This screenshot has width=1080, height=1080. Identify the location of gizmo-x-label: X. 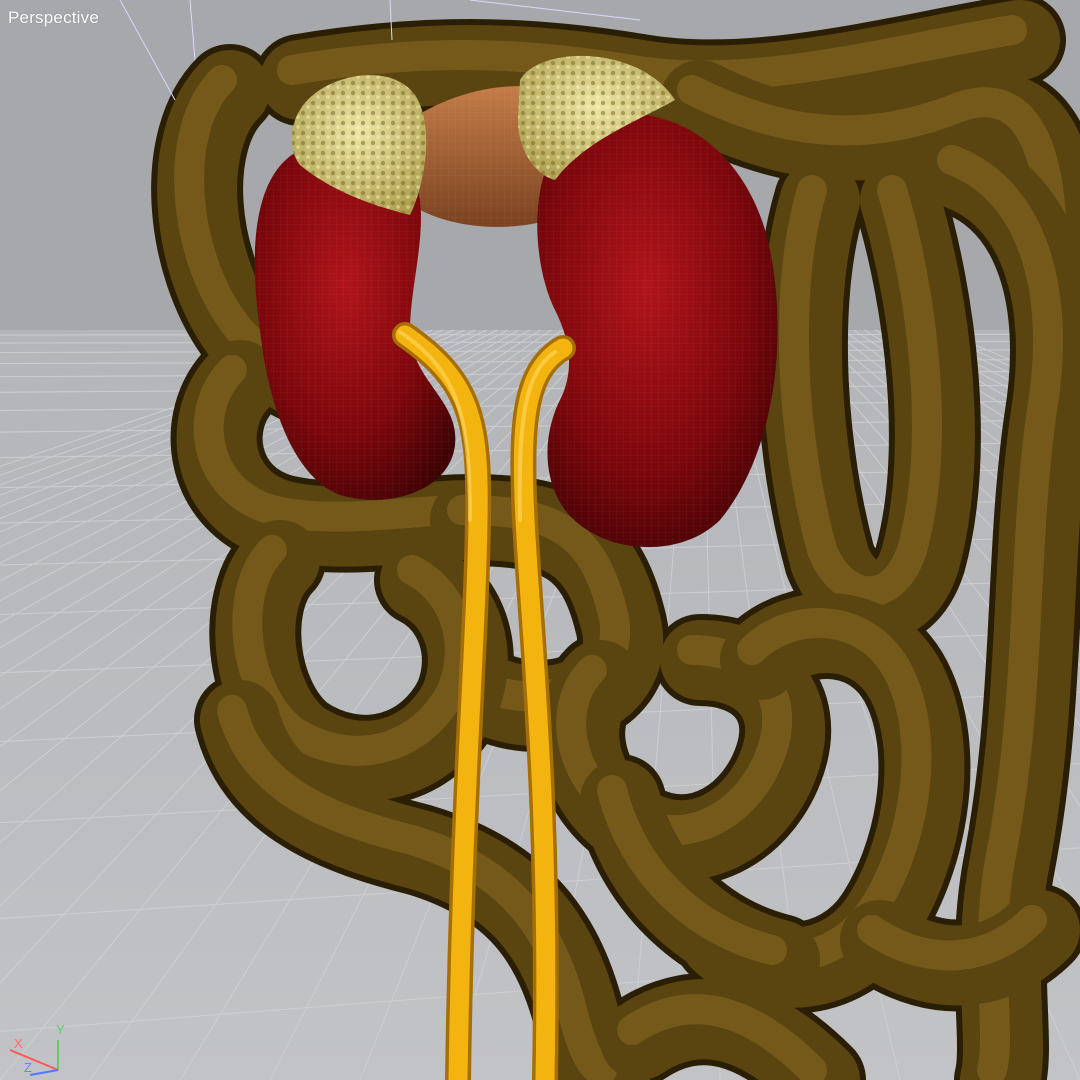
(18, 1043).